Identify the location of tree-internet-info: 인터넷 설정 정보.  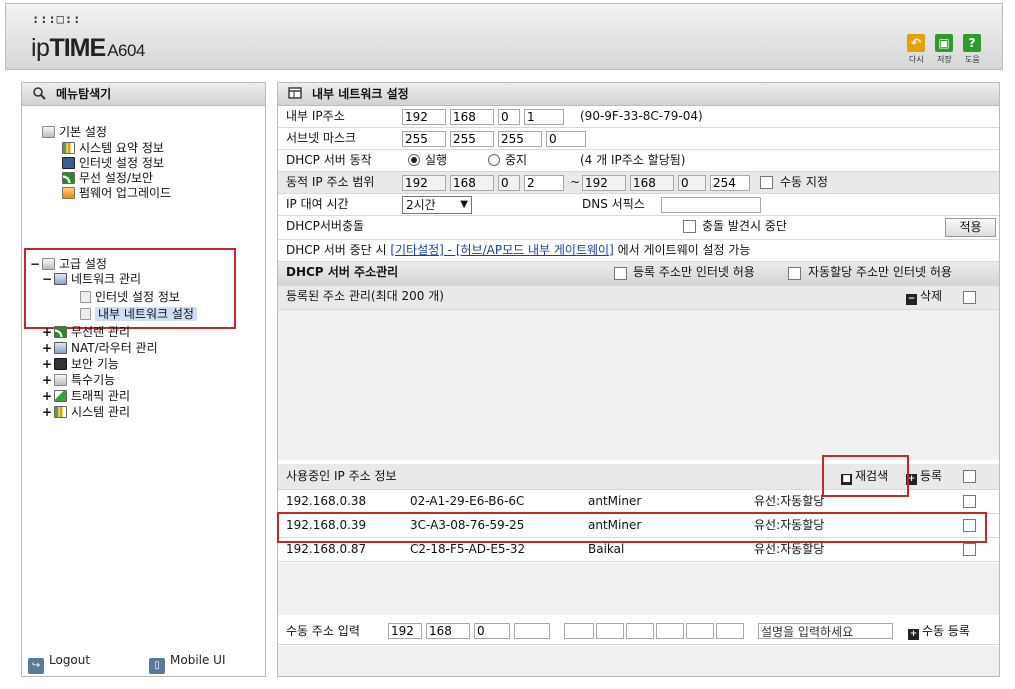
(113, 163).